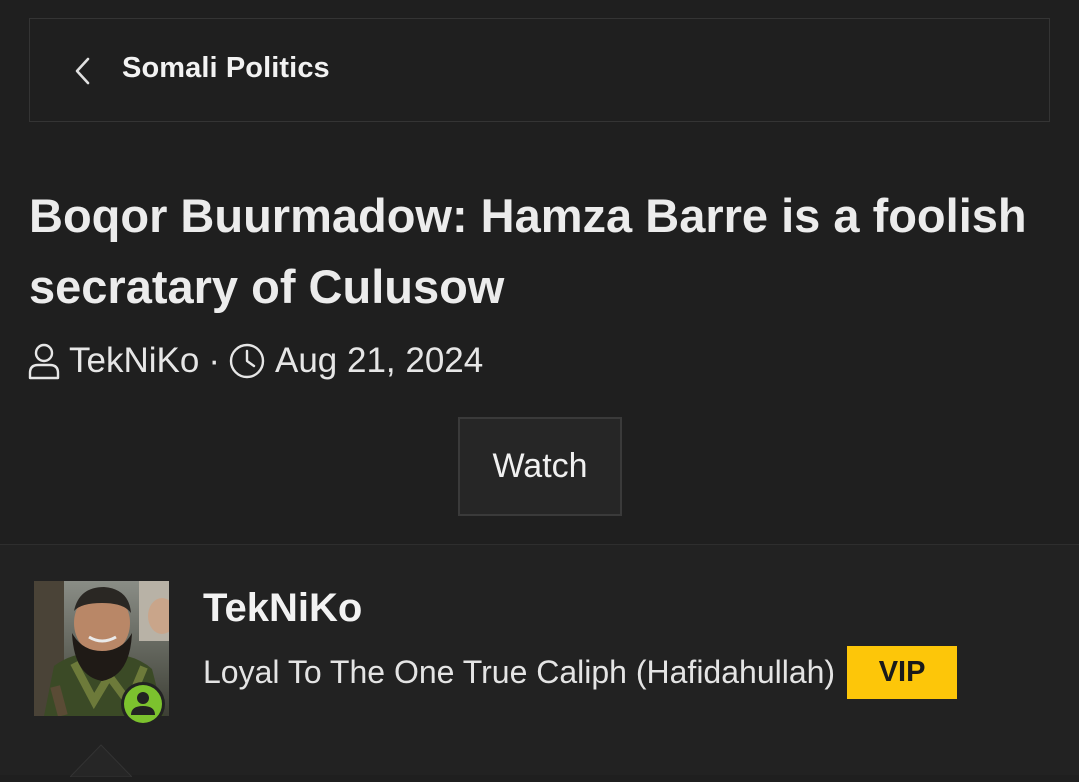 The image size is (1079, 782). I want to click on online-user-icon, so click(143, 704).